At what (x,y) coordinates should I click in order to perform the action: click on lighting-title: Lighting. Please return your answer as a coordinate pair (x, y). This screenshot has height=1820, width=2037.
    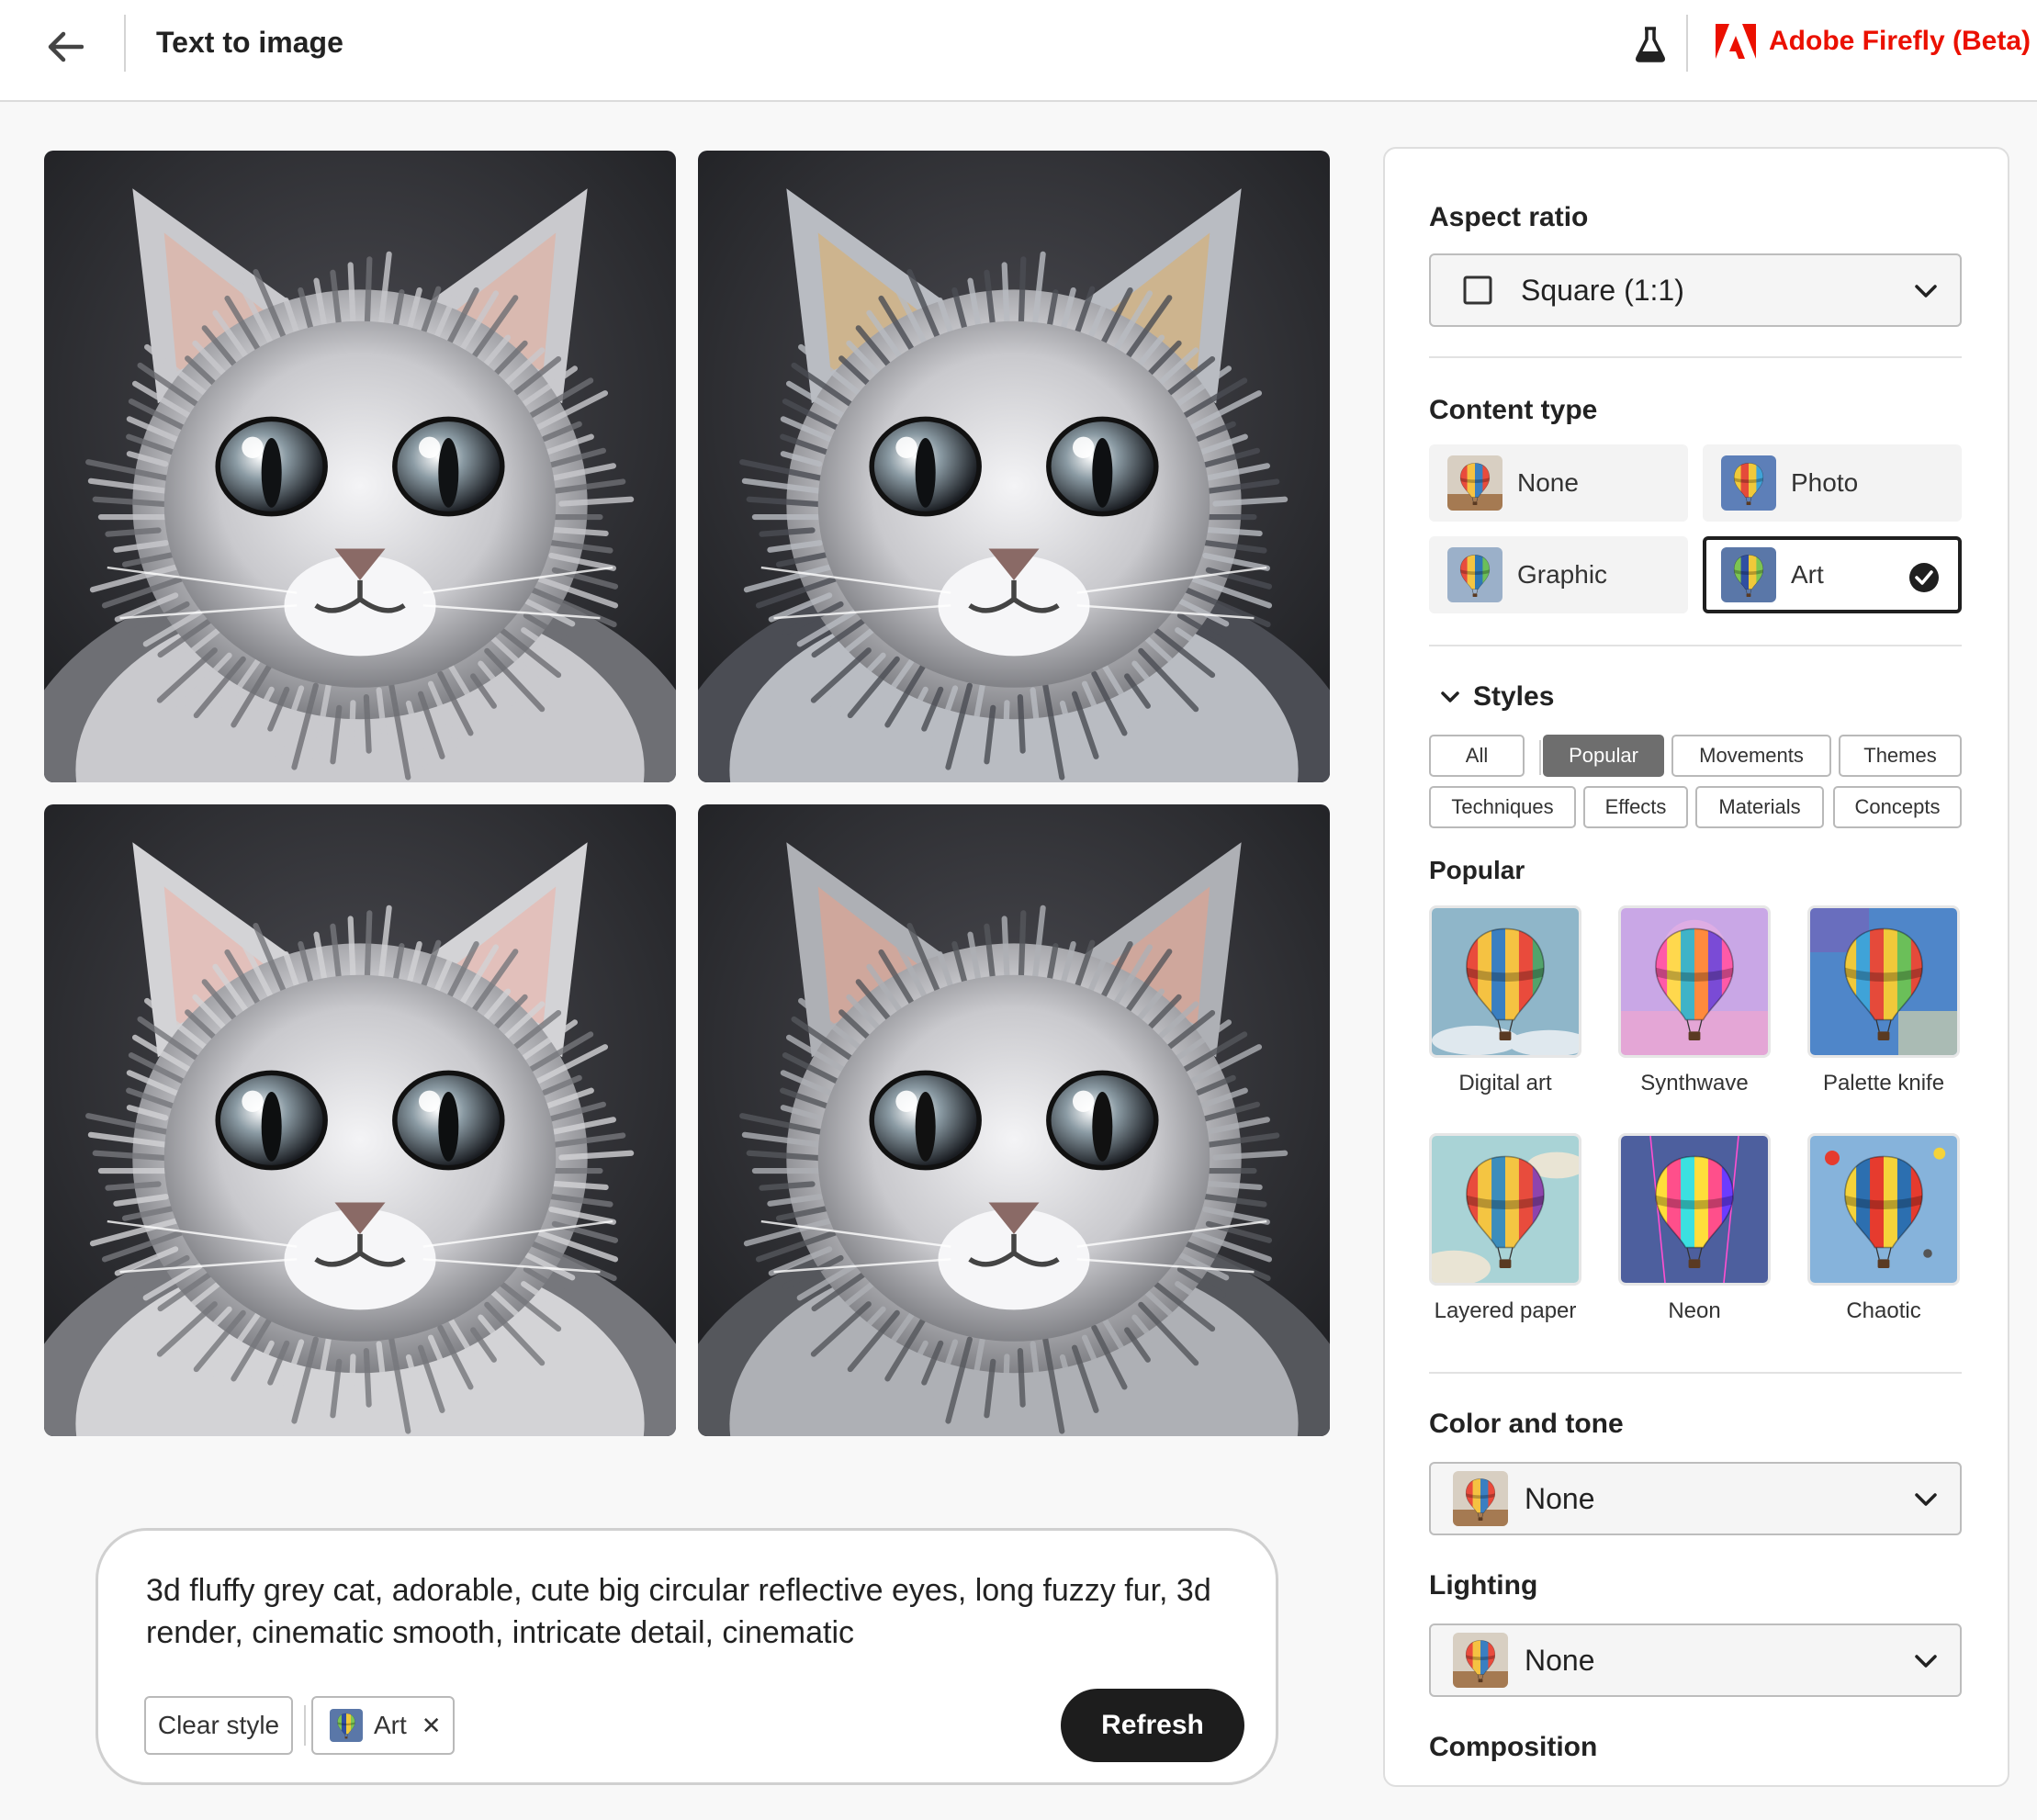
    Looking at the image, I should click on (1483, 1585).